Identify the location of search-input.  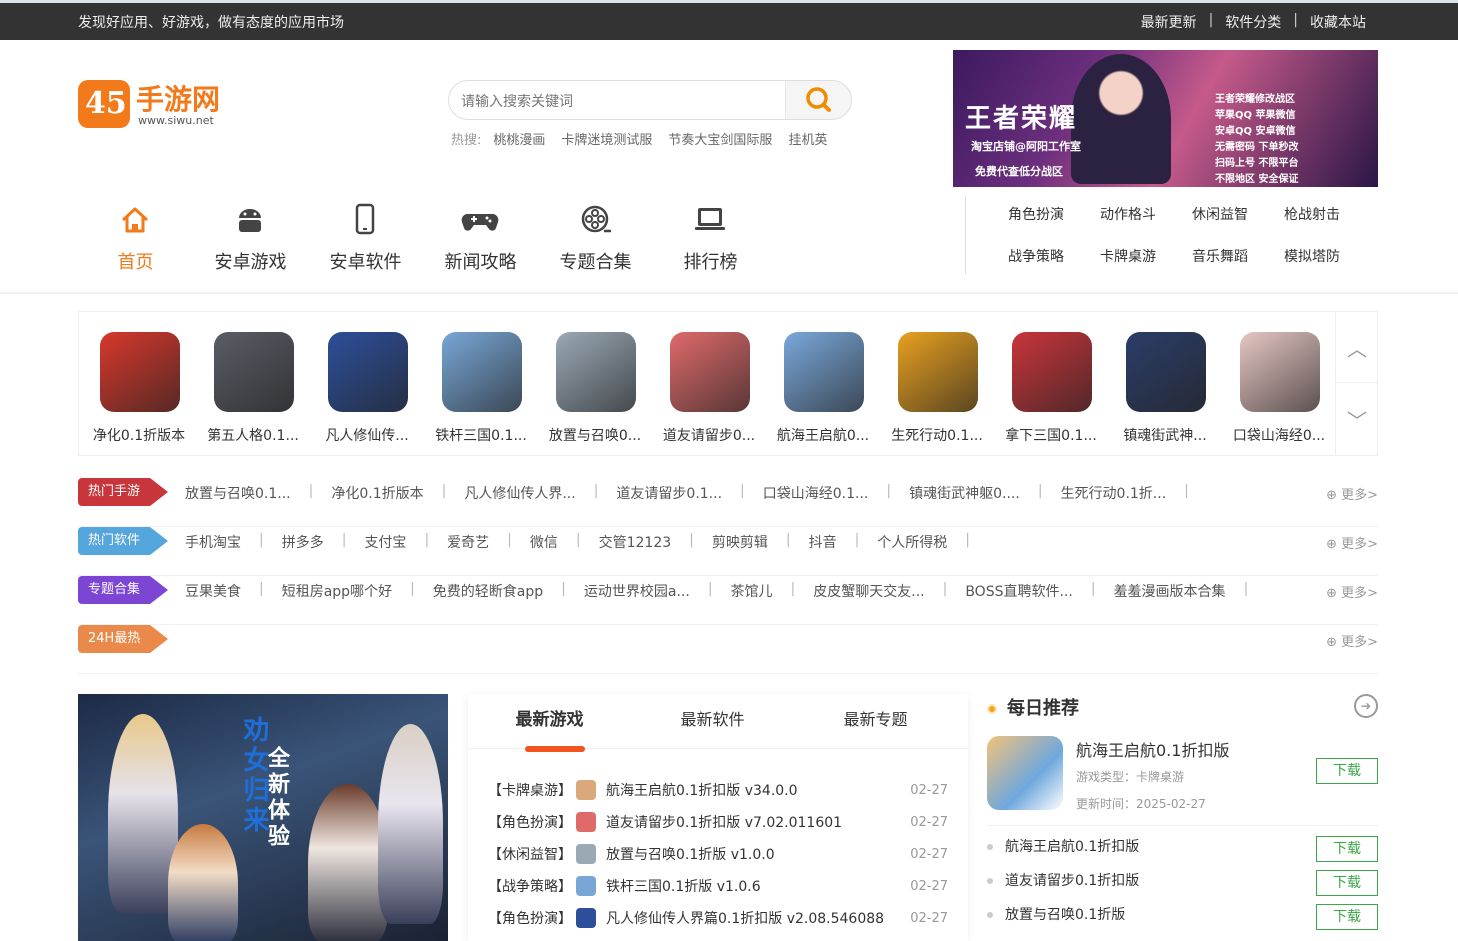
(621, 101).